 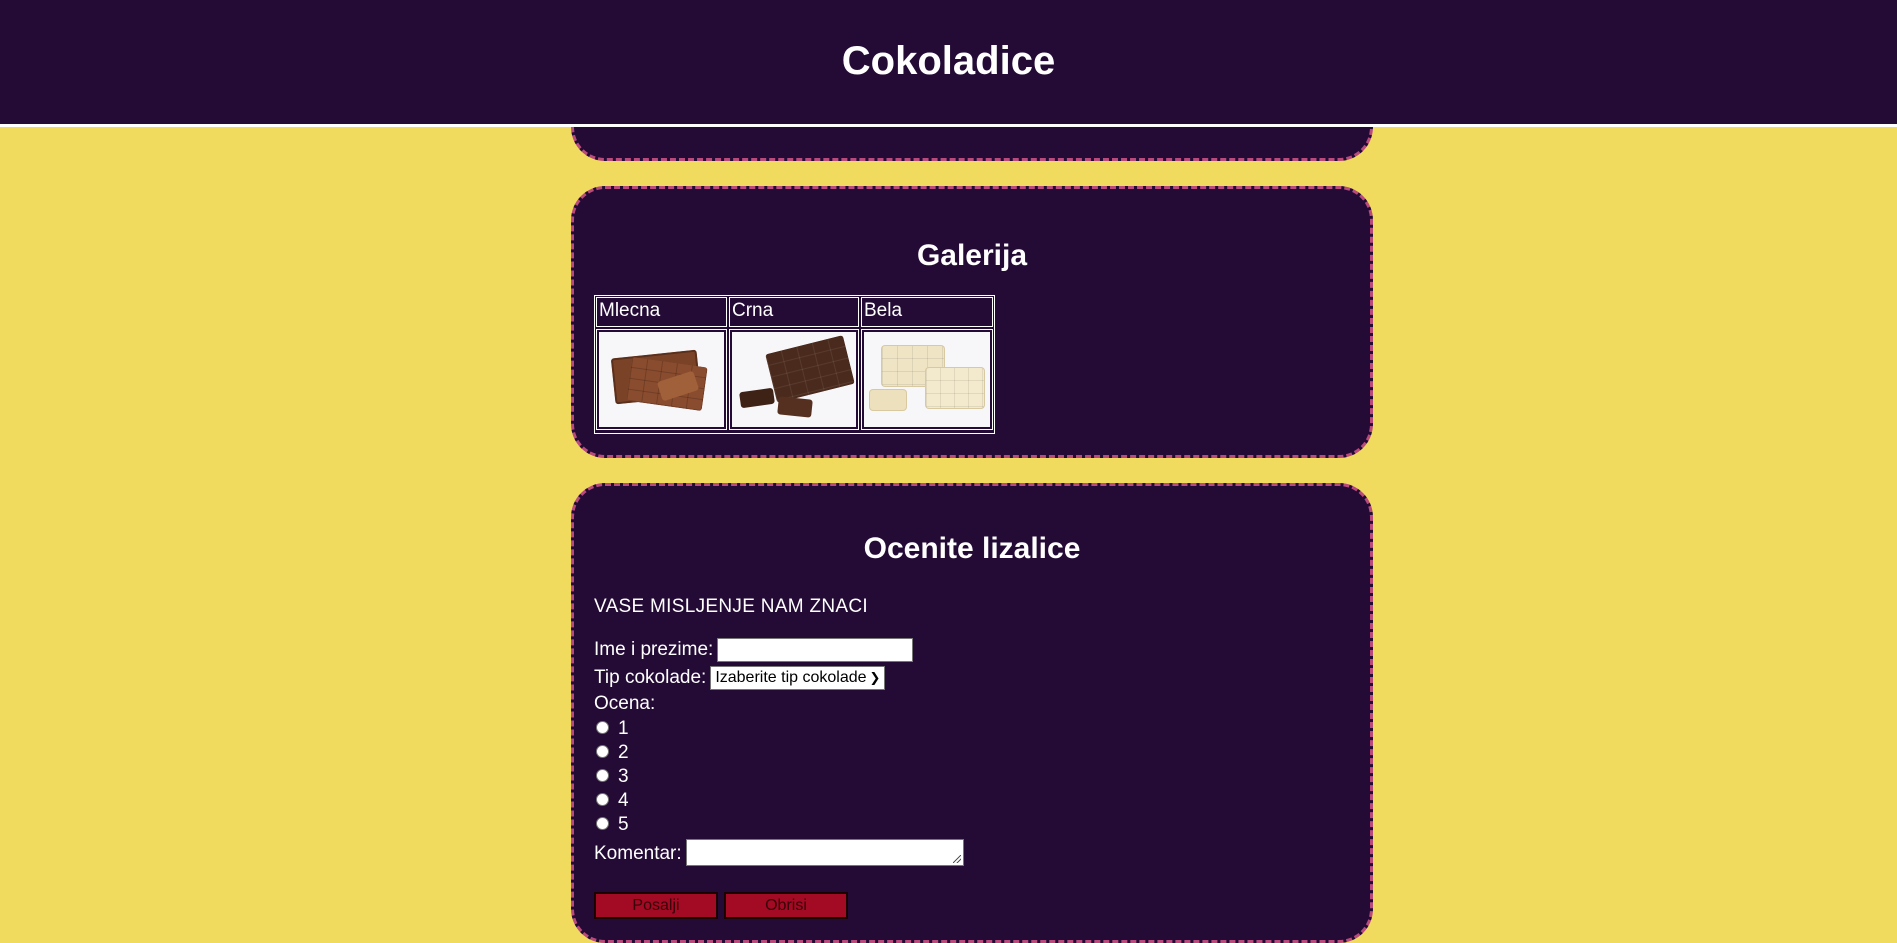 What do you see at coordinates (824, 852) in the screenshot?
I see `comment-textarea` at bounding box center [824, 852].